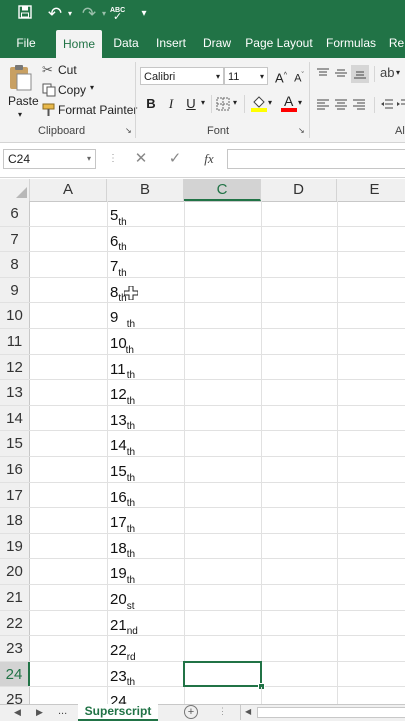  Describe the element at coordinates (15, 495) in the screenshot. I see `row-header: 17` at that location.